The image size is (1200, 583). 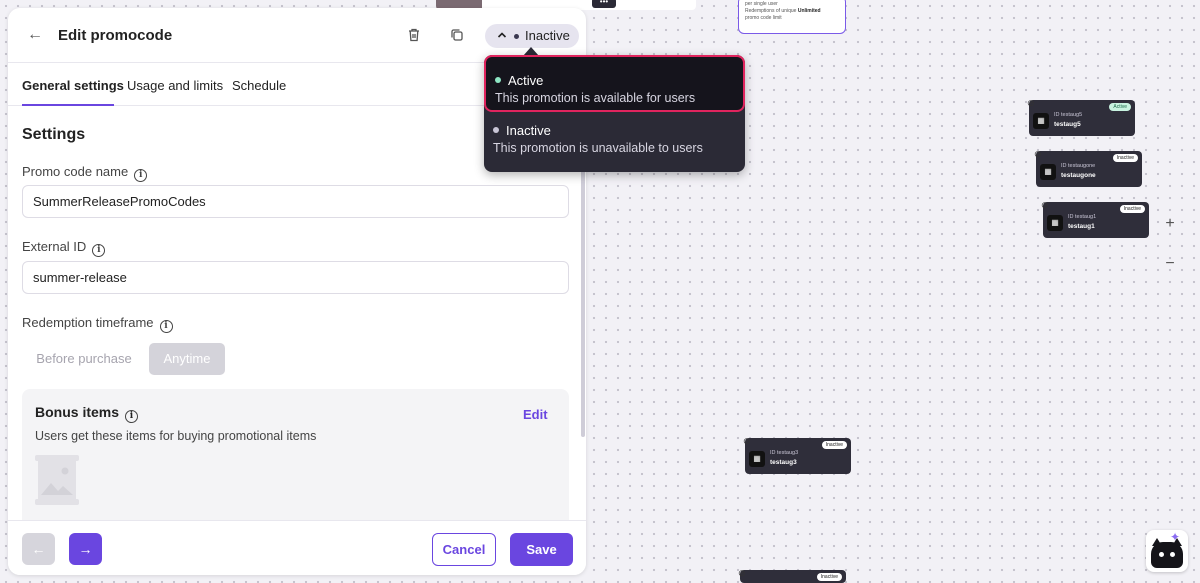 What do you see at coordinates (792, 575) in the screenshot?
I see `canvas-node-partial: ⊘ Inactive` at bounding box center [792, 575].